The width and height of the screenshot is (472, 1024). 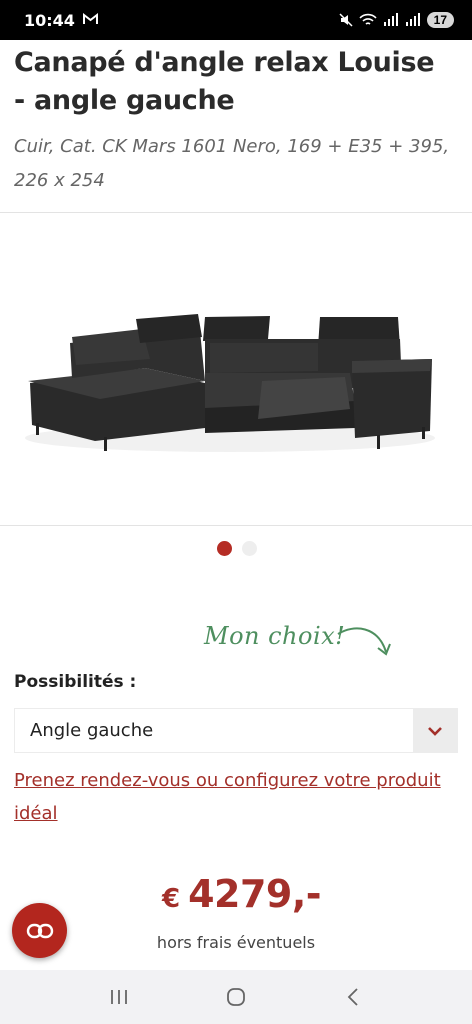 I want to click on status-time: 10:44, so click(x=49, y=20).